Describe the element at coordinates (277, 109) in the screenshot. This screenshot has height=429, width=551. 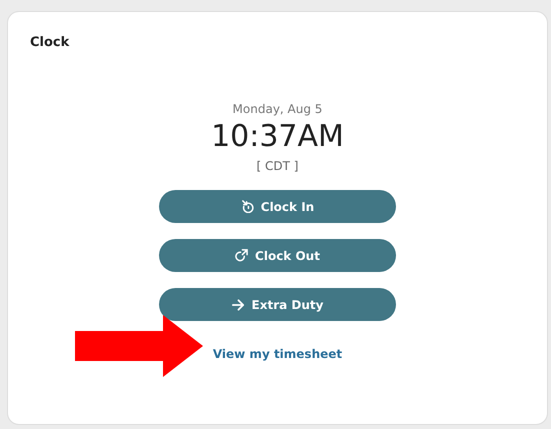
I see `date-text: Monday, Aug 5` at that location.